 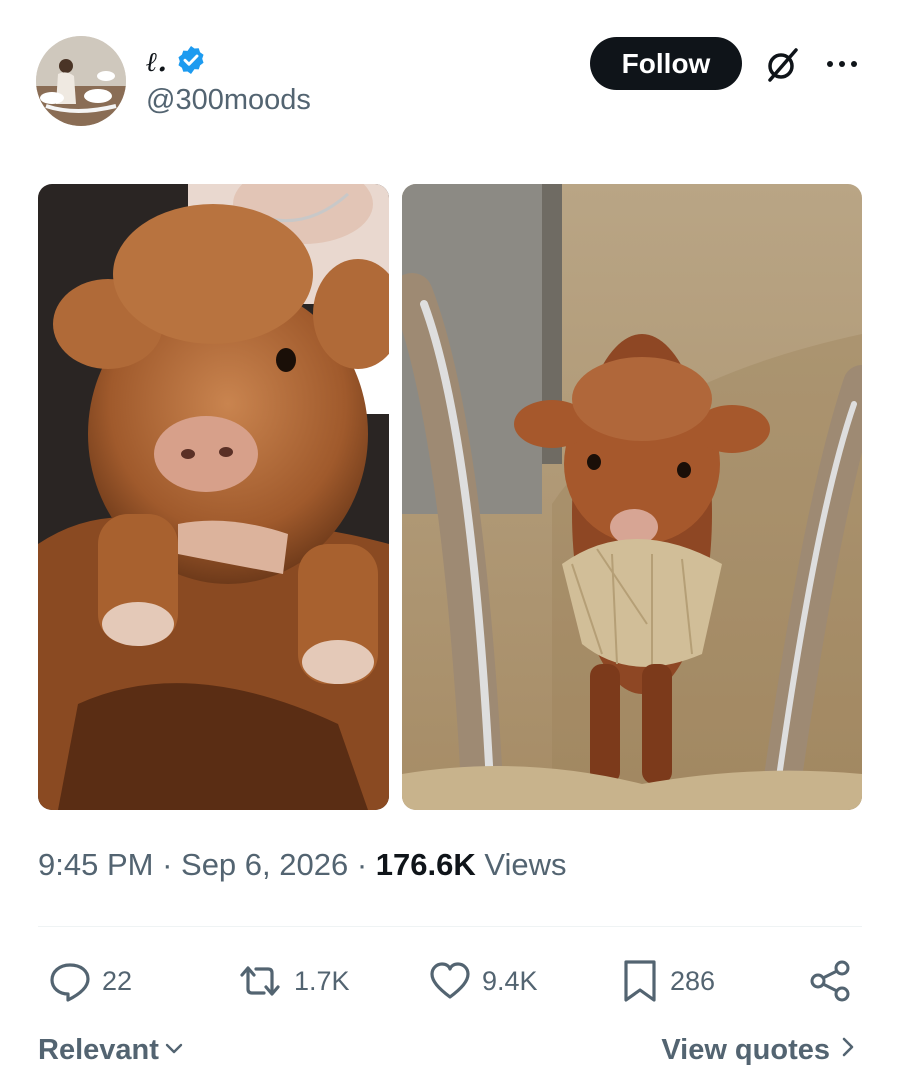 What do you see at coordinates (174, 1050) in the screenshot?
I see `chevron-down-icon` at bounding box center [174, 1050].